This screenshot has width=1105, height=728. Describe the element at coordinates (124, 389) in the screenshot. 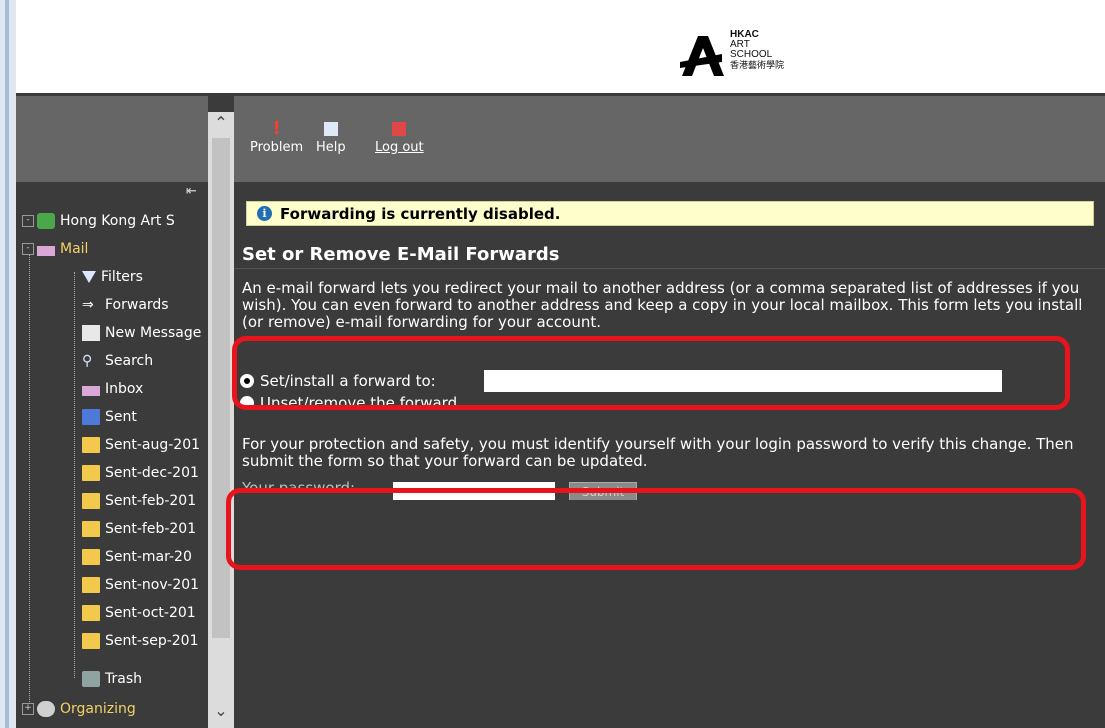

I see `sidebar-item-label: Inbox` at that location.